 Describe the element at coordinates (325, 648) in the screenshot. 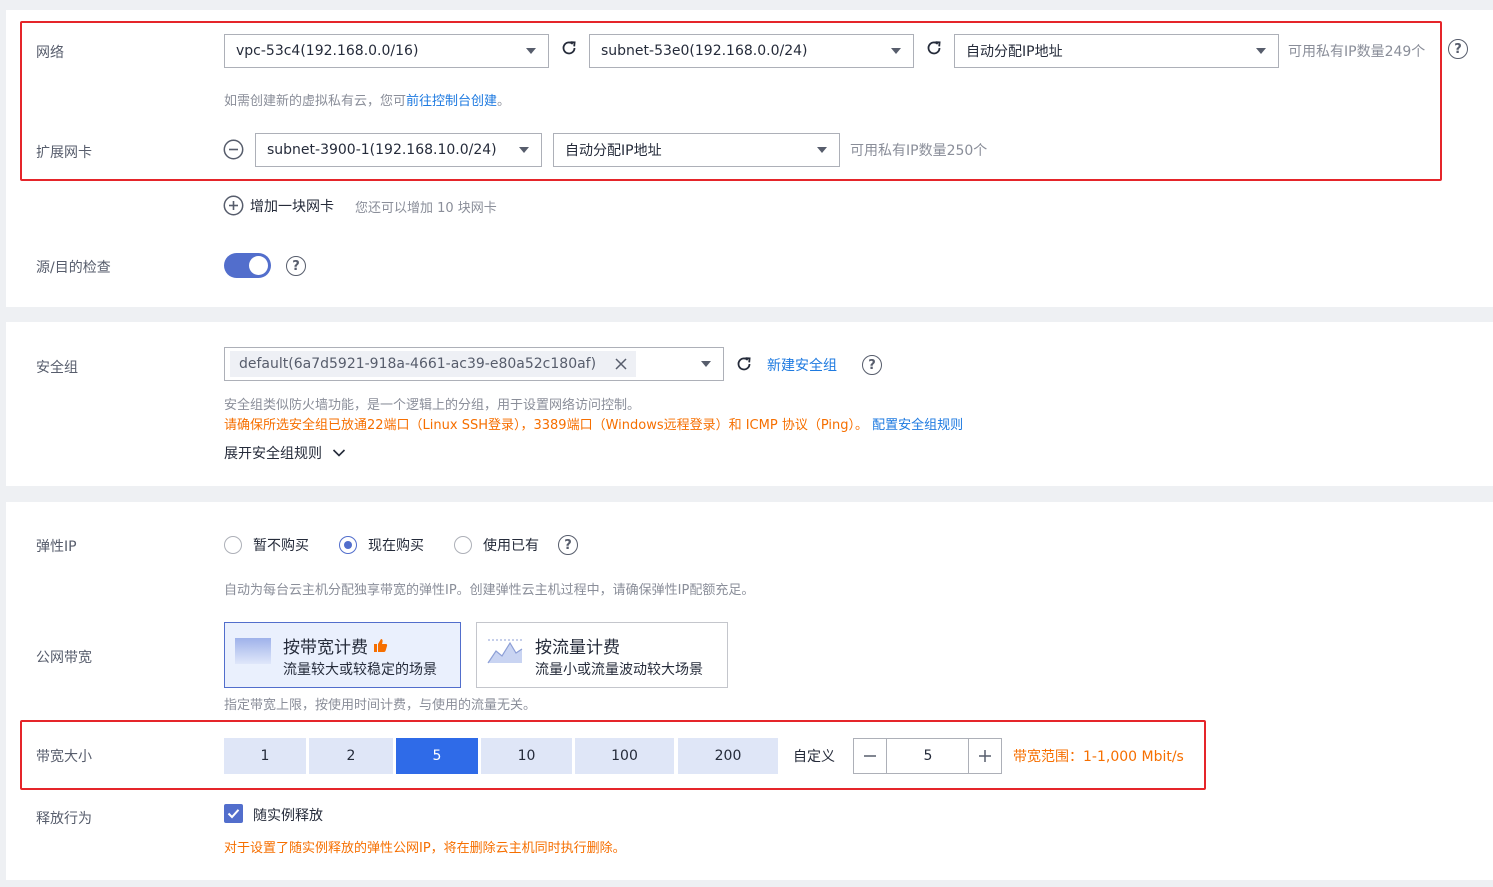

I see `bill-by-bandwidth-title-text: 按带宽计费` at that location.